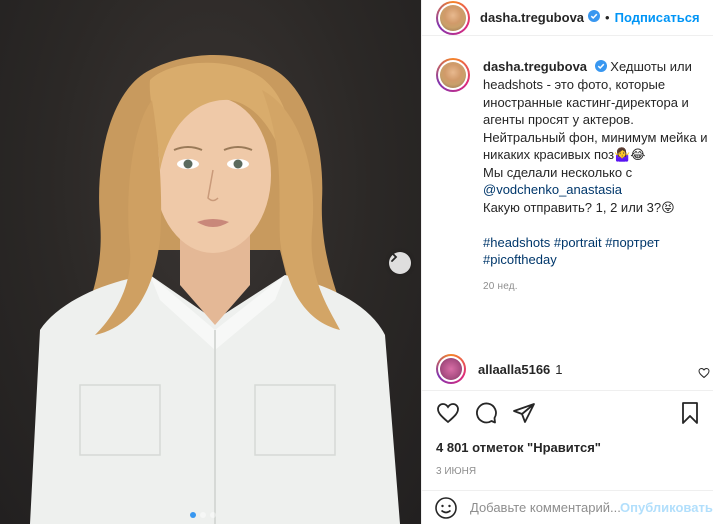  I want to click on post-header: dasha.tregubova • Подписаться, so click(567, 18).